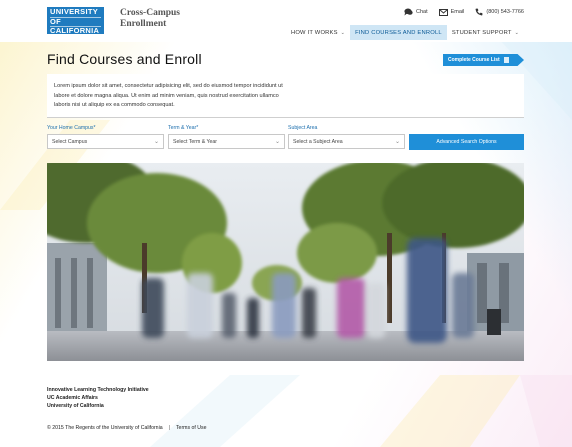  I want to click on nav-student-support: STUDENT SUPPORT ⌄, so click(485, 32).